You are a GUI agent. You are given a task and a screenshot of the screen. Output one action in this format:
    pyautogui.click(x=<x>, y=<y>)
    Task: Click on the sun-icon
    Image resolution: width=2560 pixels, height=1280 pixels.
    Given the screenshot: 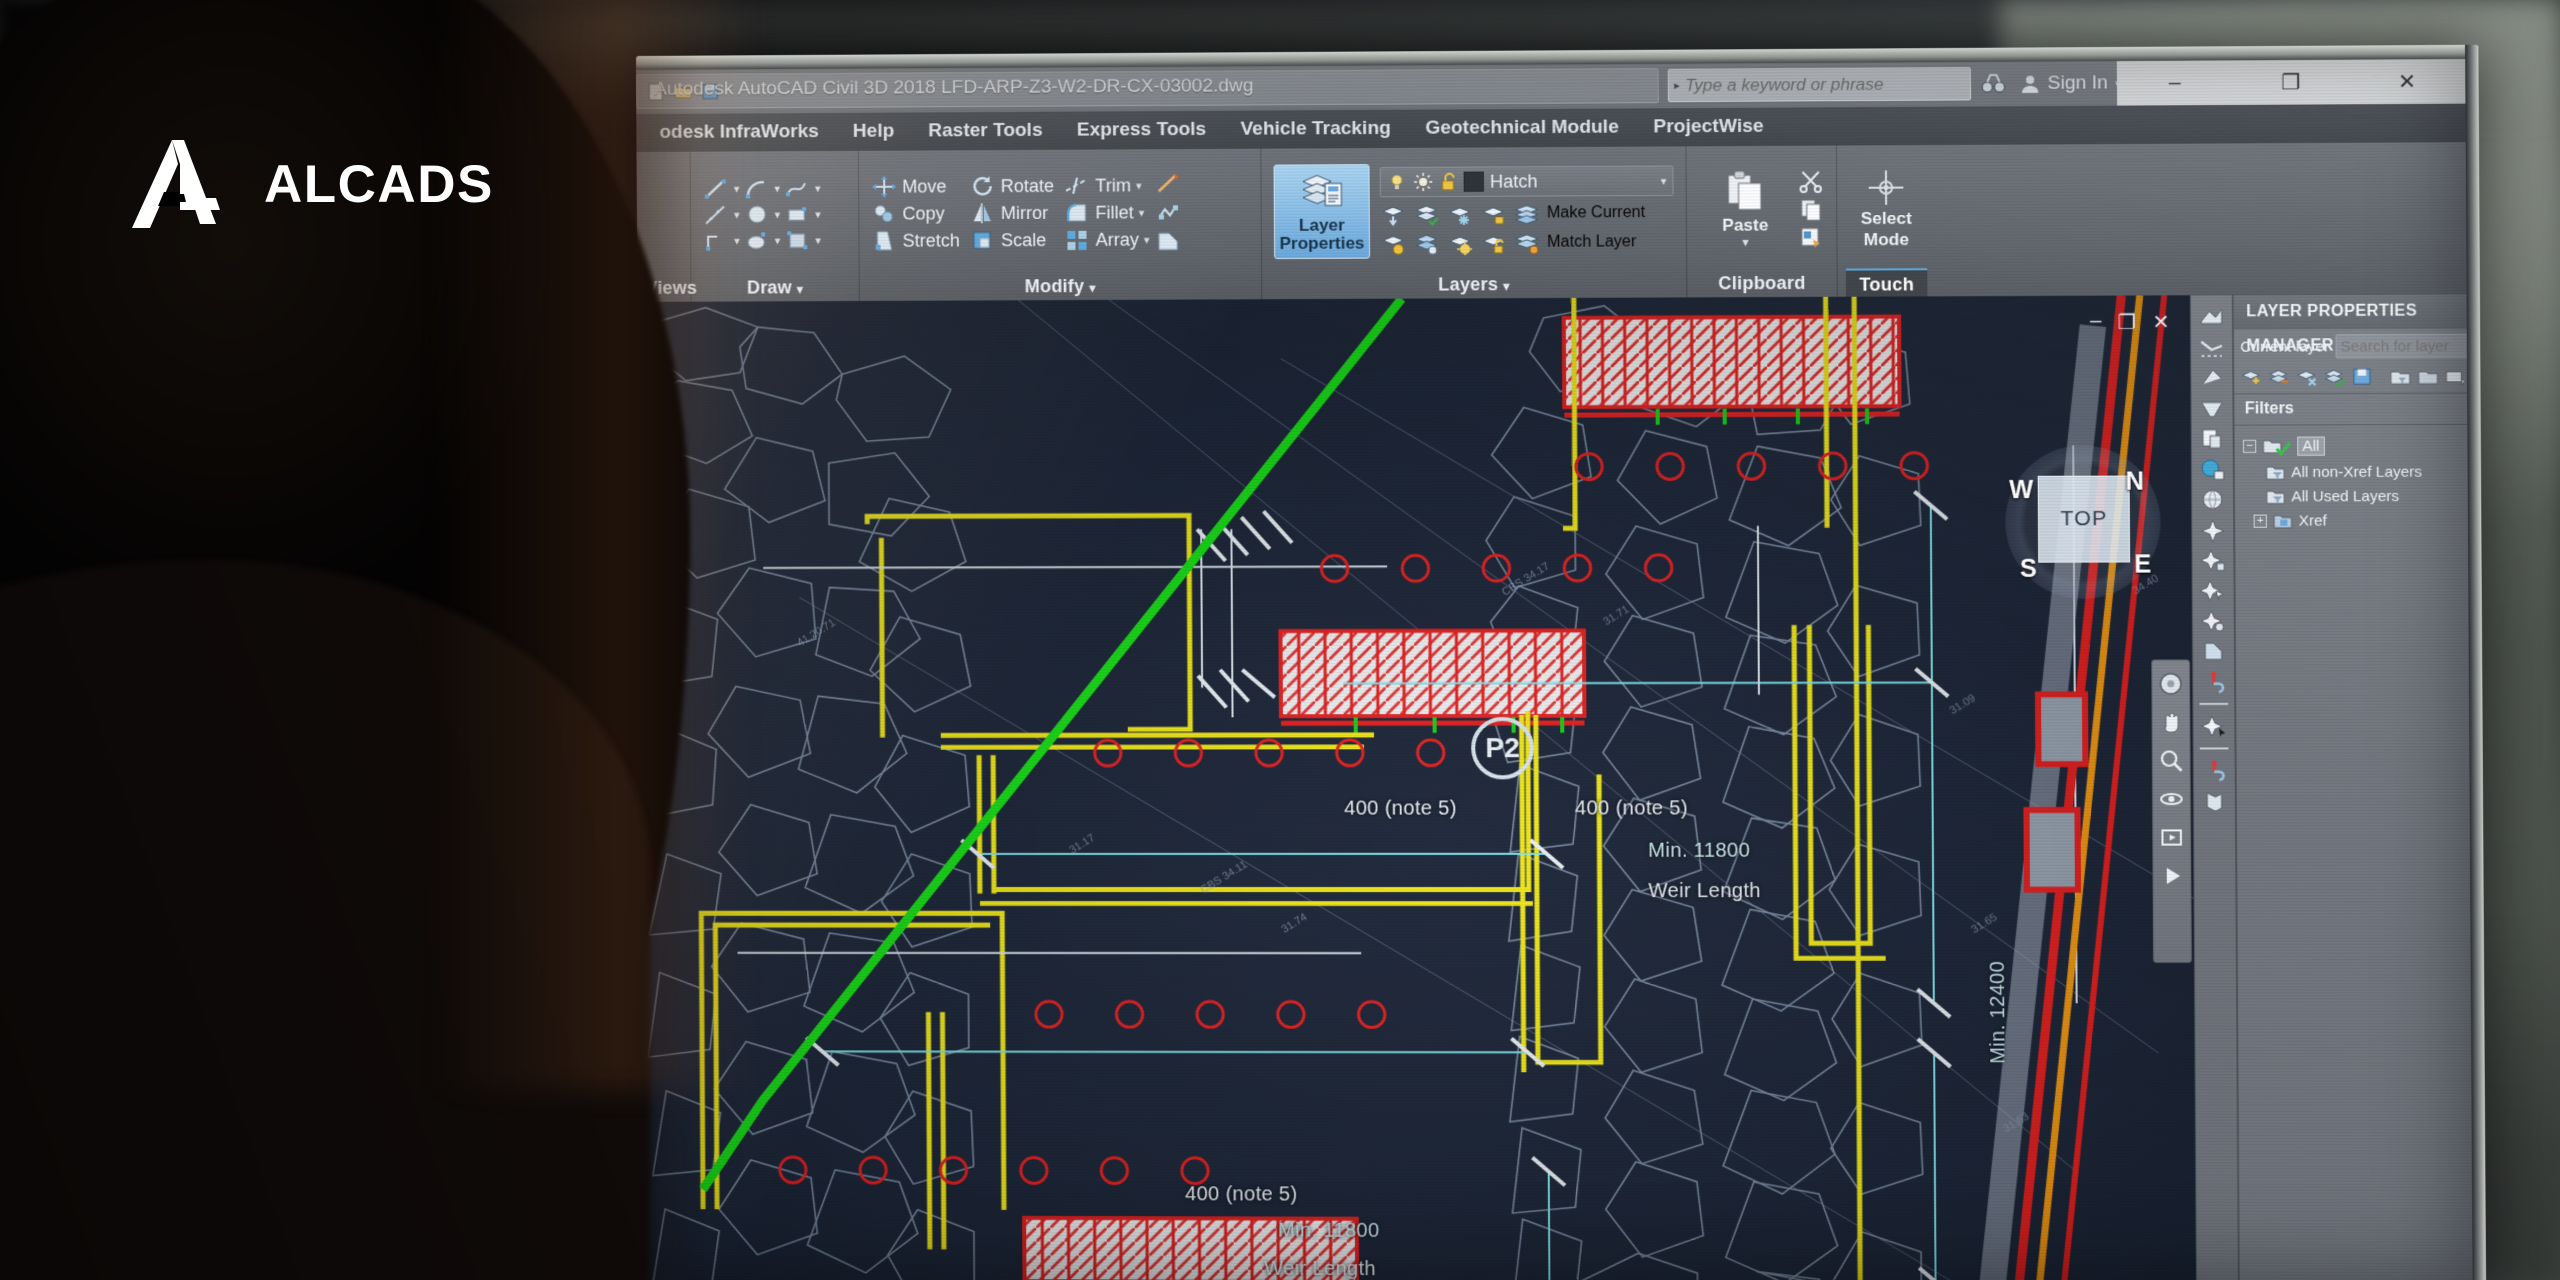 What is the action you would take?
    pyautogui.click(x=1423, y=182)
    